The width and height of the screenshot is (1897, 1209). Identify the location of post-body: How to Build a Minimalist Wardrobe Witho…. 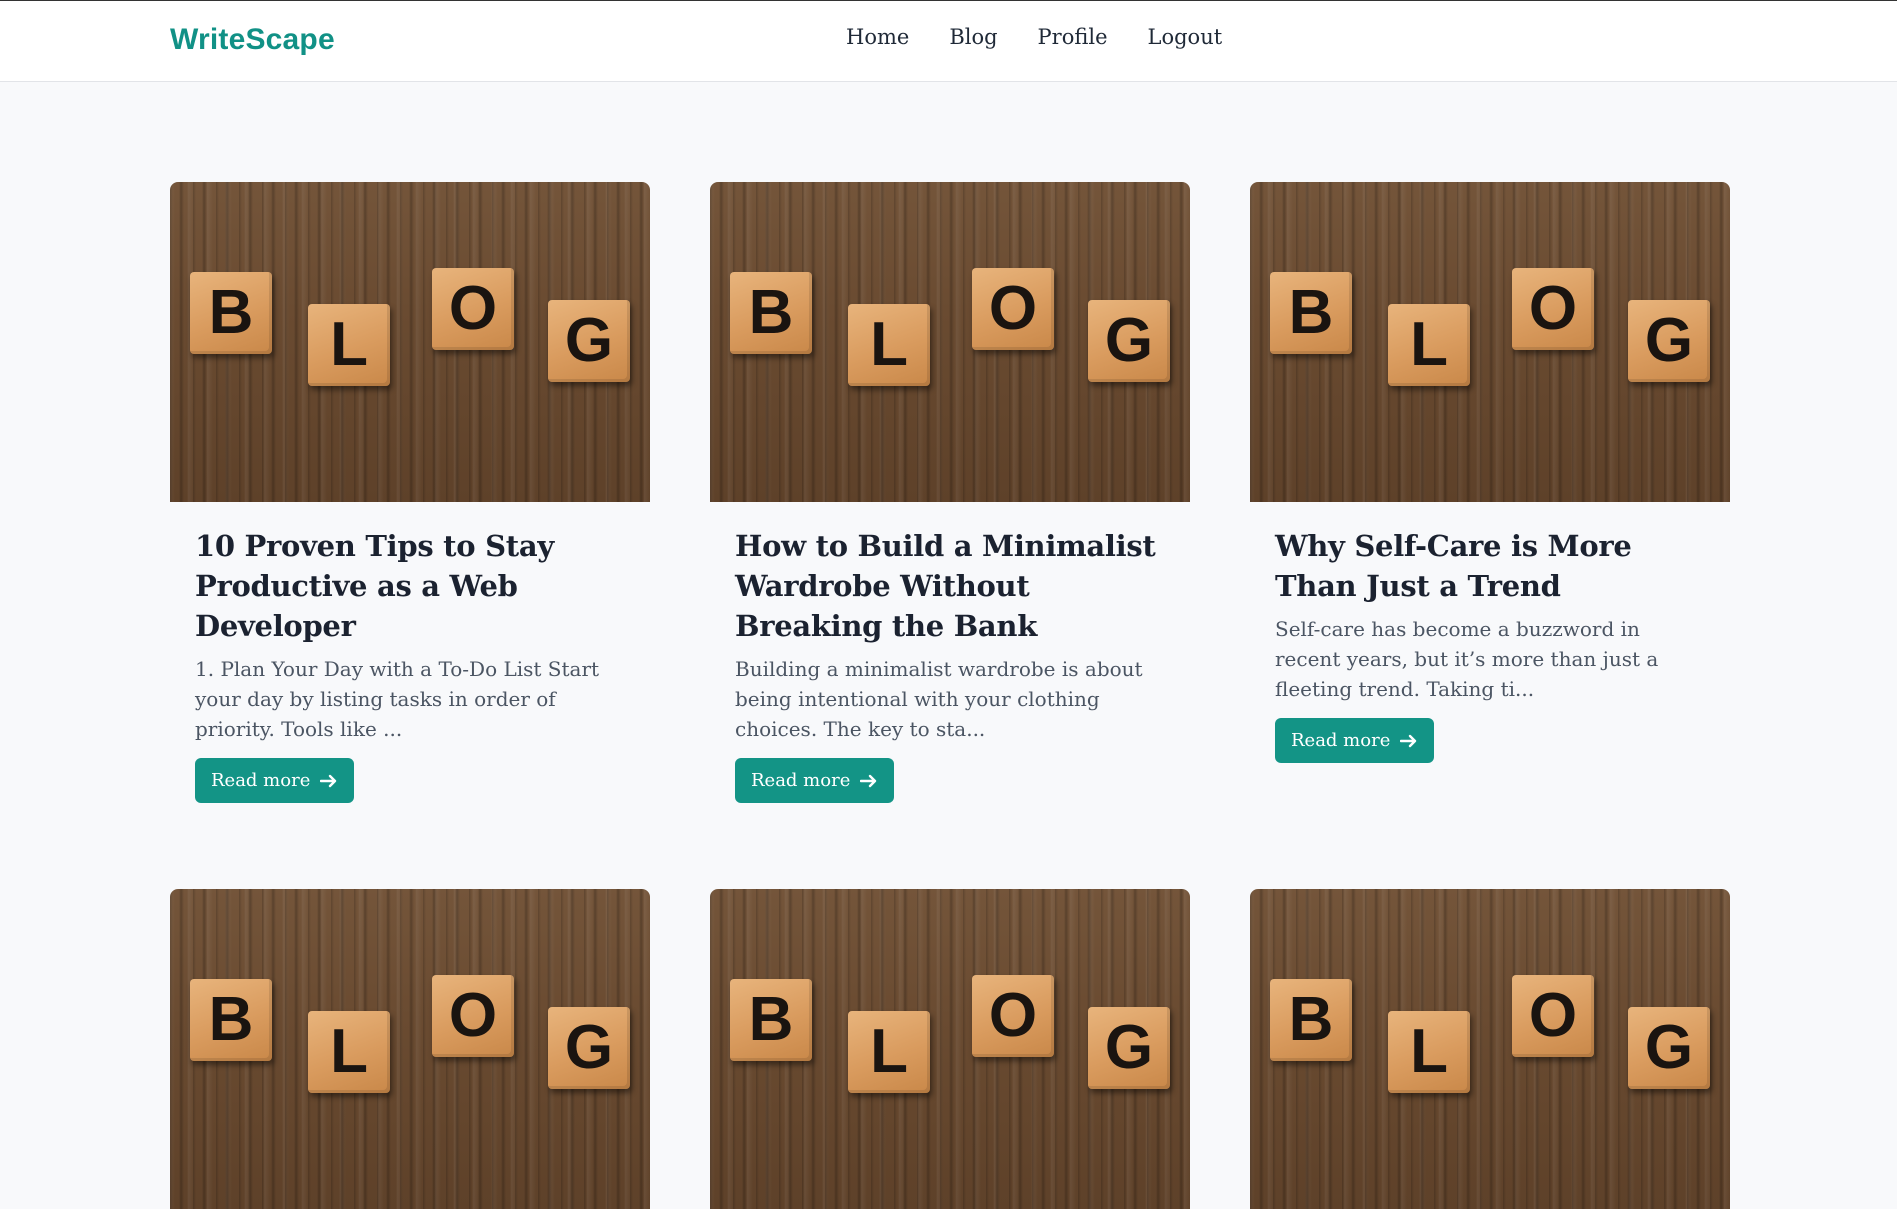
(950, 652).